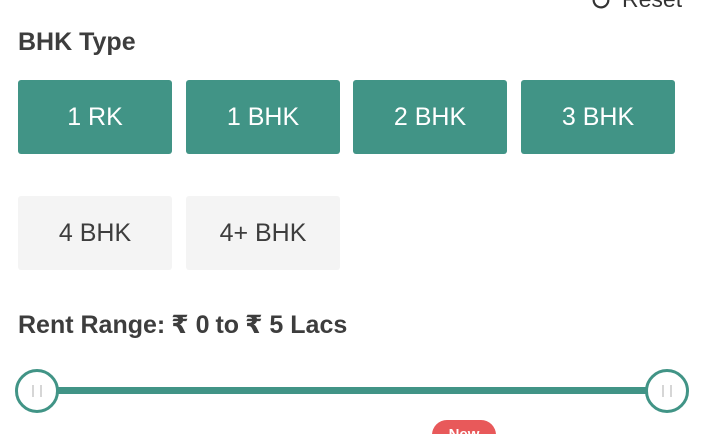 The height and width of the screenshot is (434, 706). Describe the element at coordinates (464, 430) in the screenshot. I see `new-badge-label: New` at that location.